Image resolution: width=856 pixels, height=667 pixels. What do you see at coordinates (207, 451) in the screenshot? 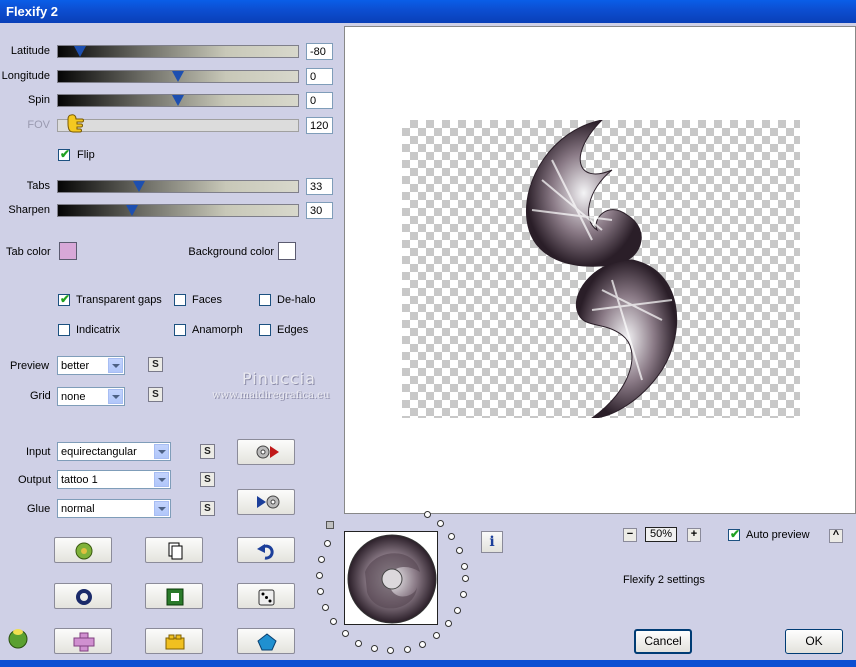
I see `input-s-button: S` at bounding box center [207, 451].